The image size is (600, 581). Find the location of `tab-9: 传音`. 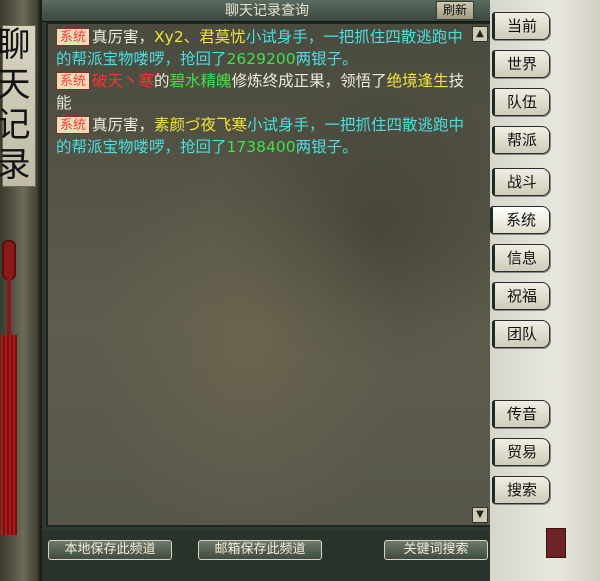

tab-9: 传音 is located at coordinates (521, 414).